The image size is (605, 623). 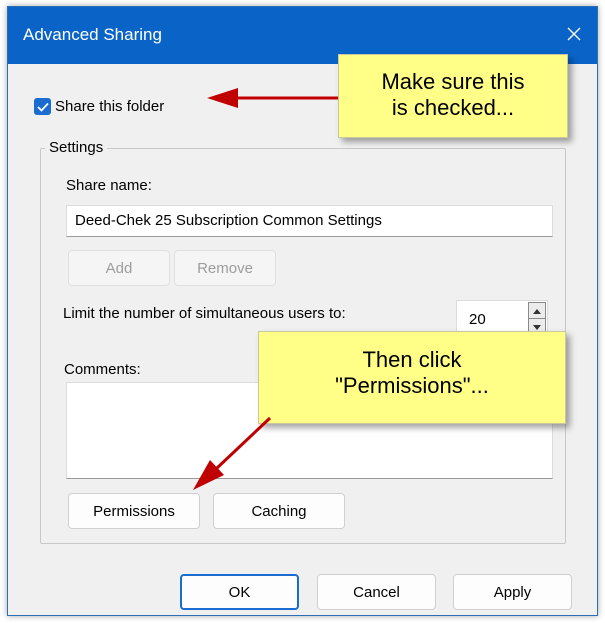 I want to click on arrow-to-permissions-line, so click(x=243, y=443).